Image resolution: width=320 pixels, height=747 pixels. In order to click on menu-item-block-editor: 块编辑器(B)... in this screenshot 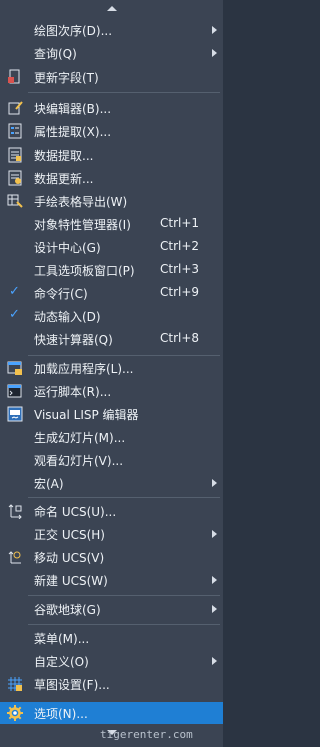, I will do `click(111, 108)`.